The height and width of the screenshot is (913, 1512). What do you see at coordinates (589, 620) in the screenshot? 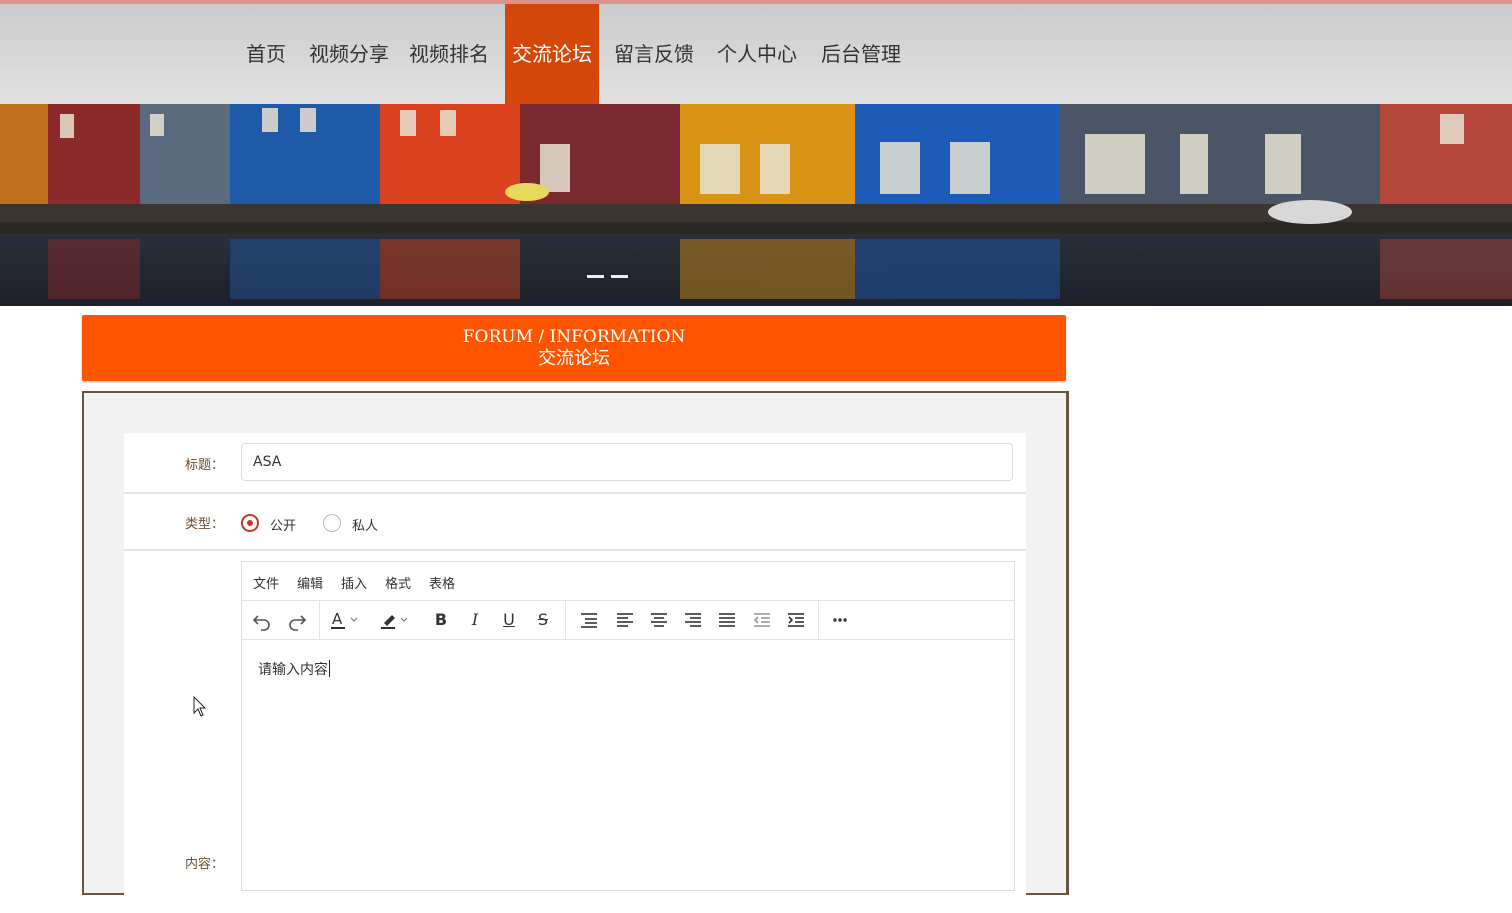
I see `line-height-icon` at bounding box center [589, 620].